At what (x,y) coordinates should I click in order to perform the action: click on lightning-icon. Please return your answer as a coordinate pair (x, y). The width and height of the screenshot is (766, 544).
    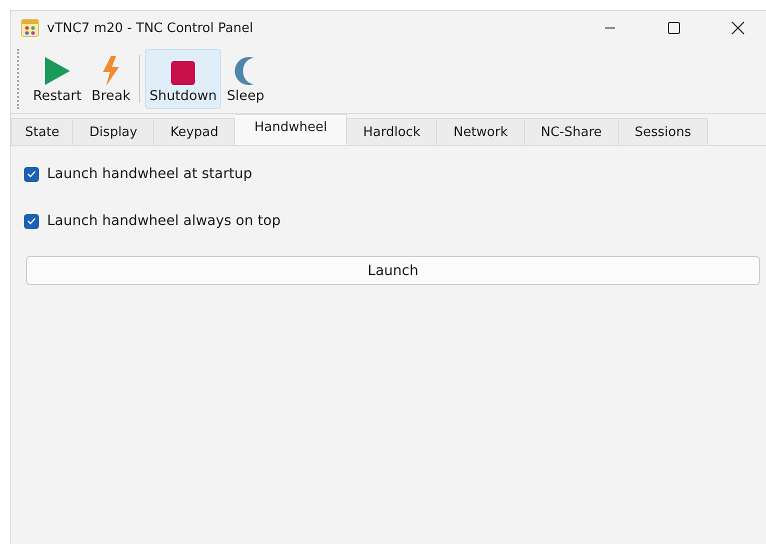
    Looking at the image, I should click on (110, 71).